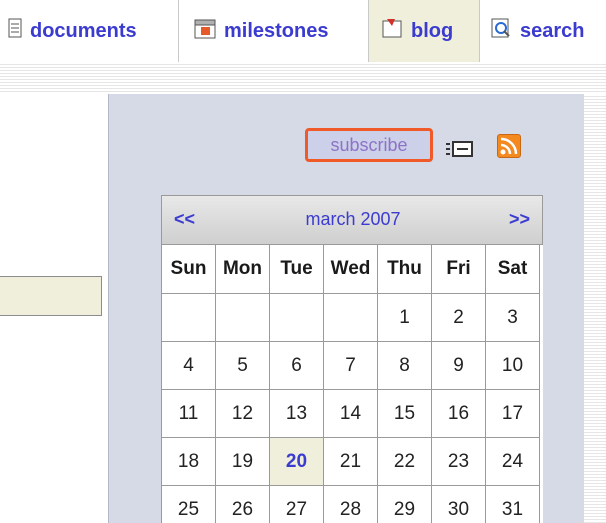 The height and width of the screenshot is (523, 606). I want to click on day-cell: 3, so click(512, 317).